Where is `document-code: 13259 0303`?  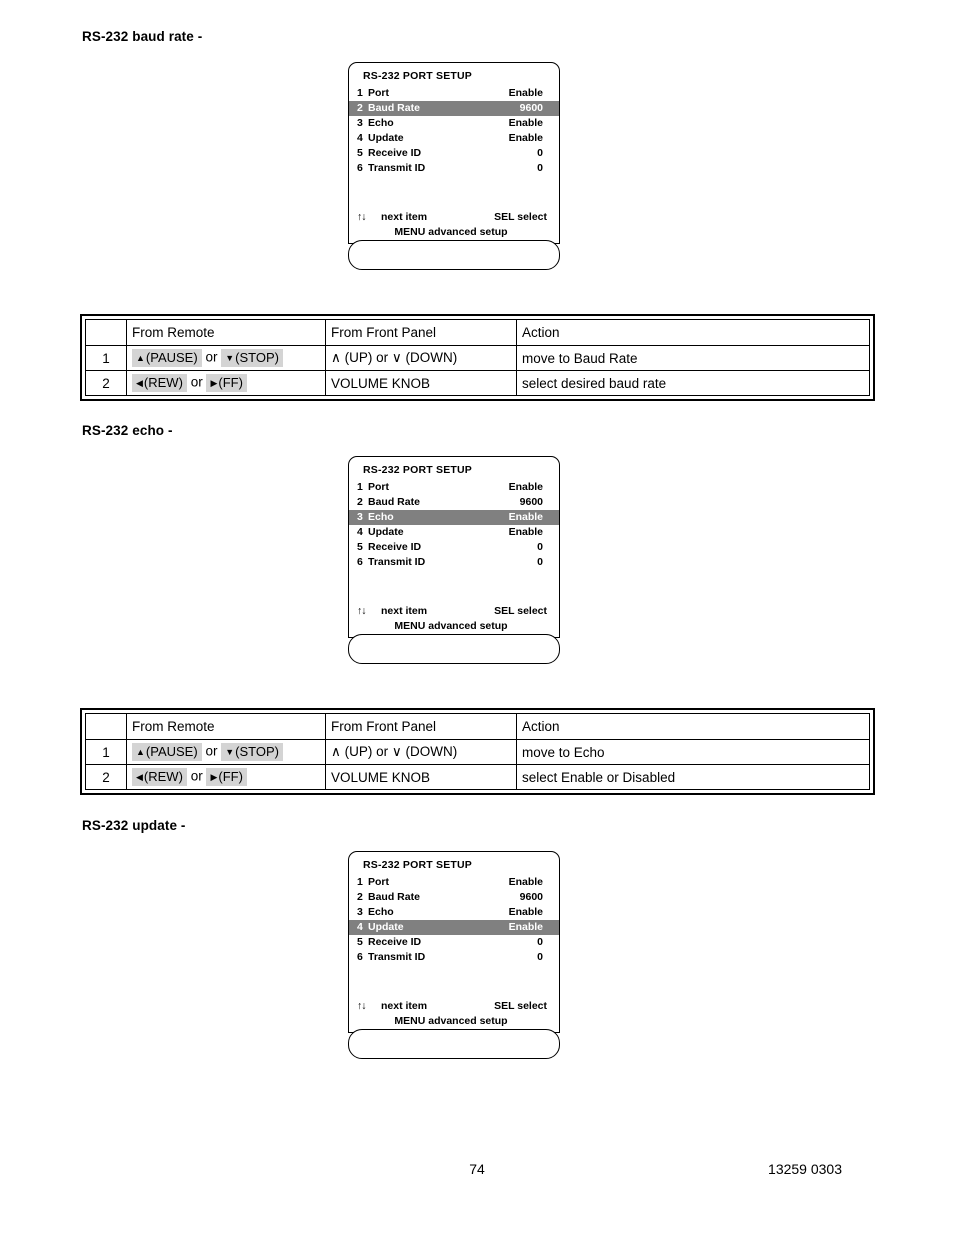
document-code: 13259 0303 is located at coordinates (805, 1169).